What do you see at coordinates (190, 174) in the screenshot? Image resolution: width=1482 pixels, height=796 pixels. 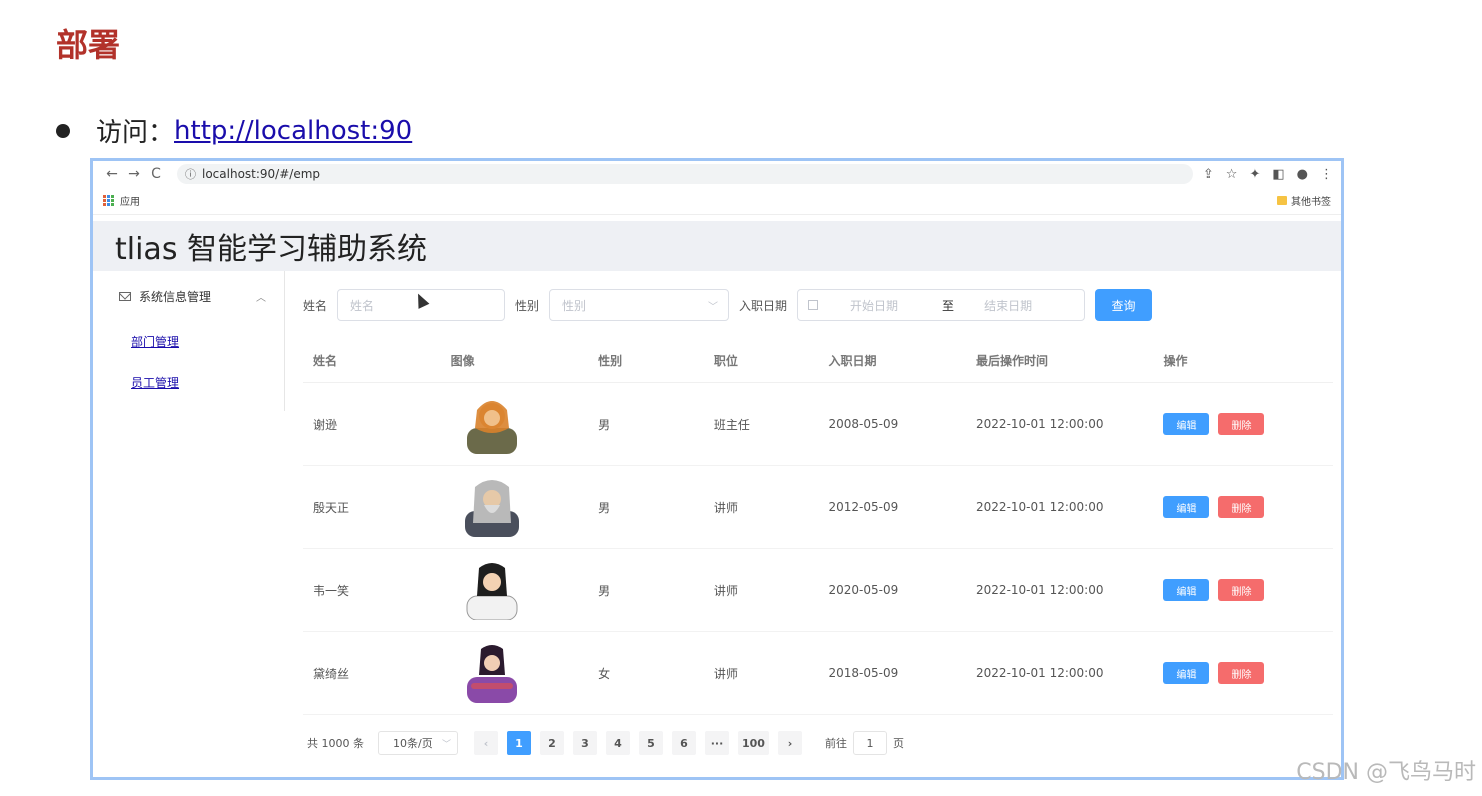 I see `info-icon: ⓘ` at bounding box center [190, 174].